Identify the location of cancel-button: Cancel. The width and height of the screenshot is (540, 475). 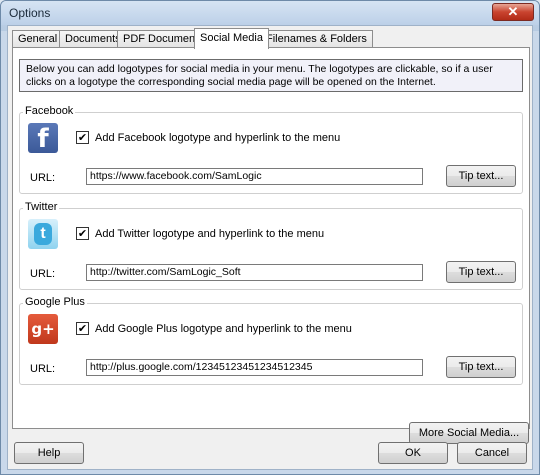
(492, 453).